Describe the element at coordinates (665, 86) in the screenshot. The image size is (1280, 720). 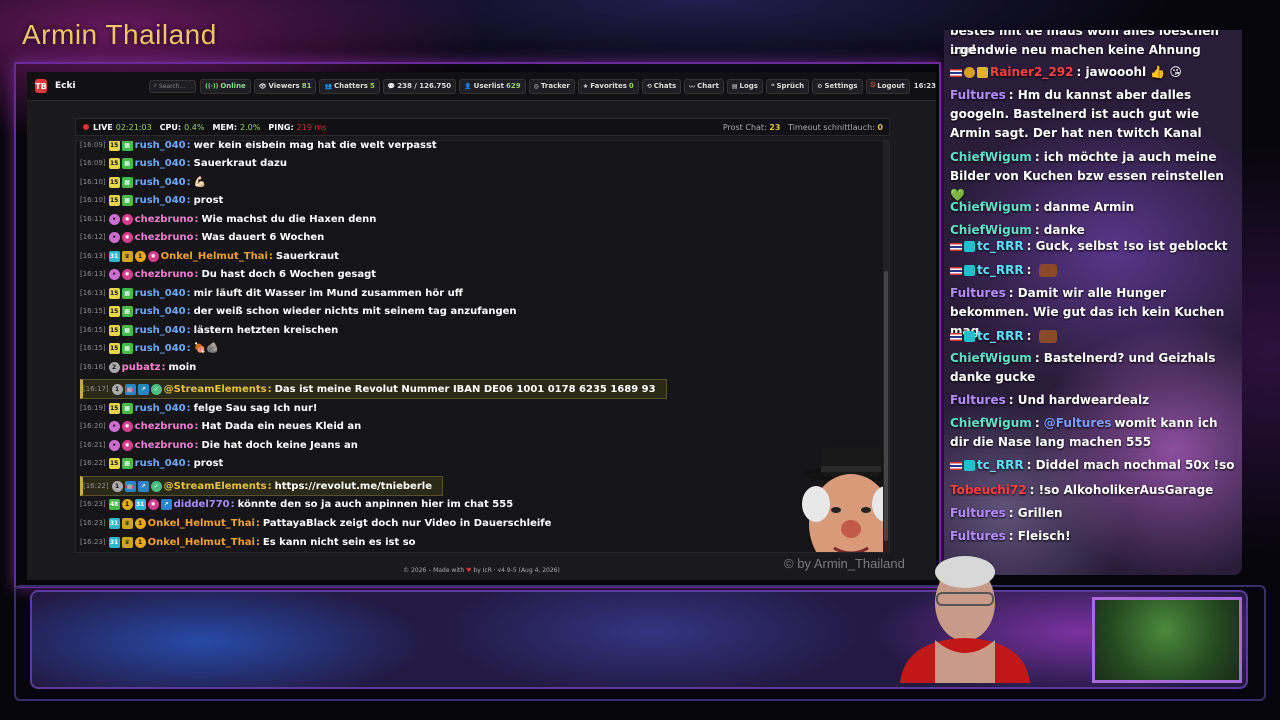
I see `toolbar-label: Chats` at that location.